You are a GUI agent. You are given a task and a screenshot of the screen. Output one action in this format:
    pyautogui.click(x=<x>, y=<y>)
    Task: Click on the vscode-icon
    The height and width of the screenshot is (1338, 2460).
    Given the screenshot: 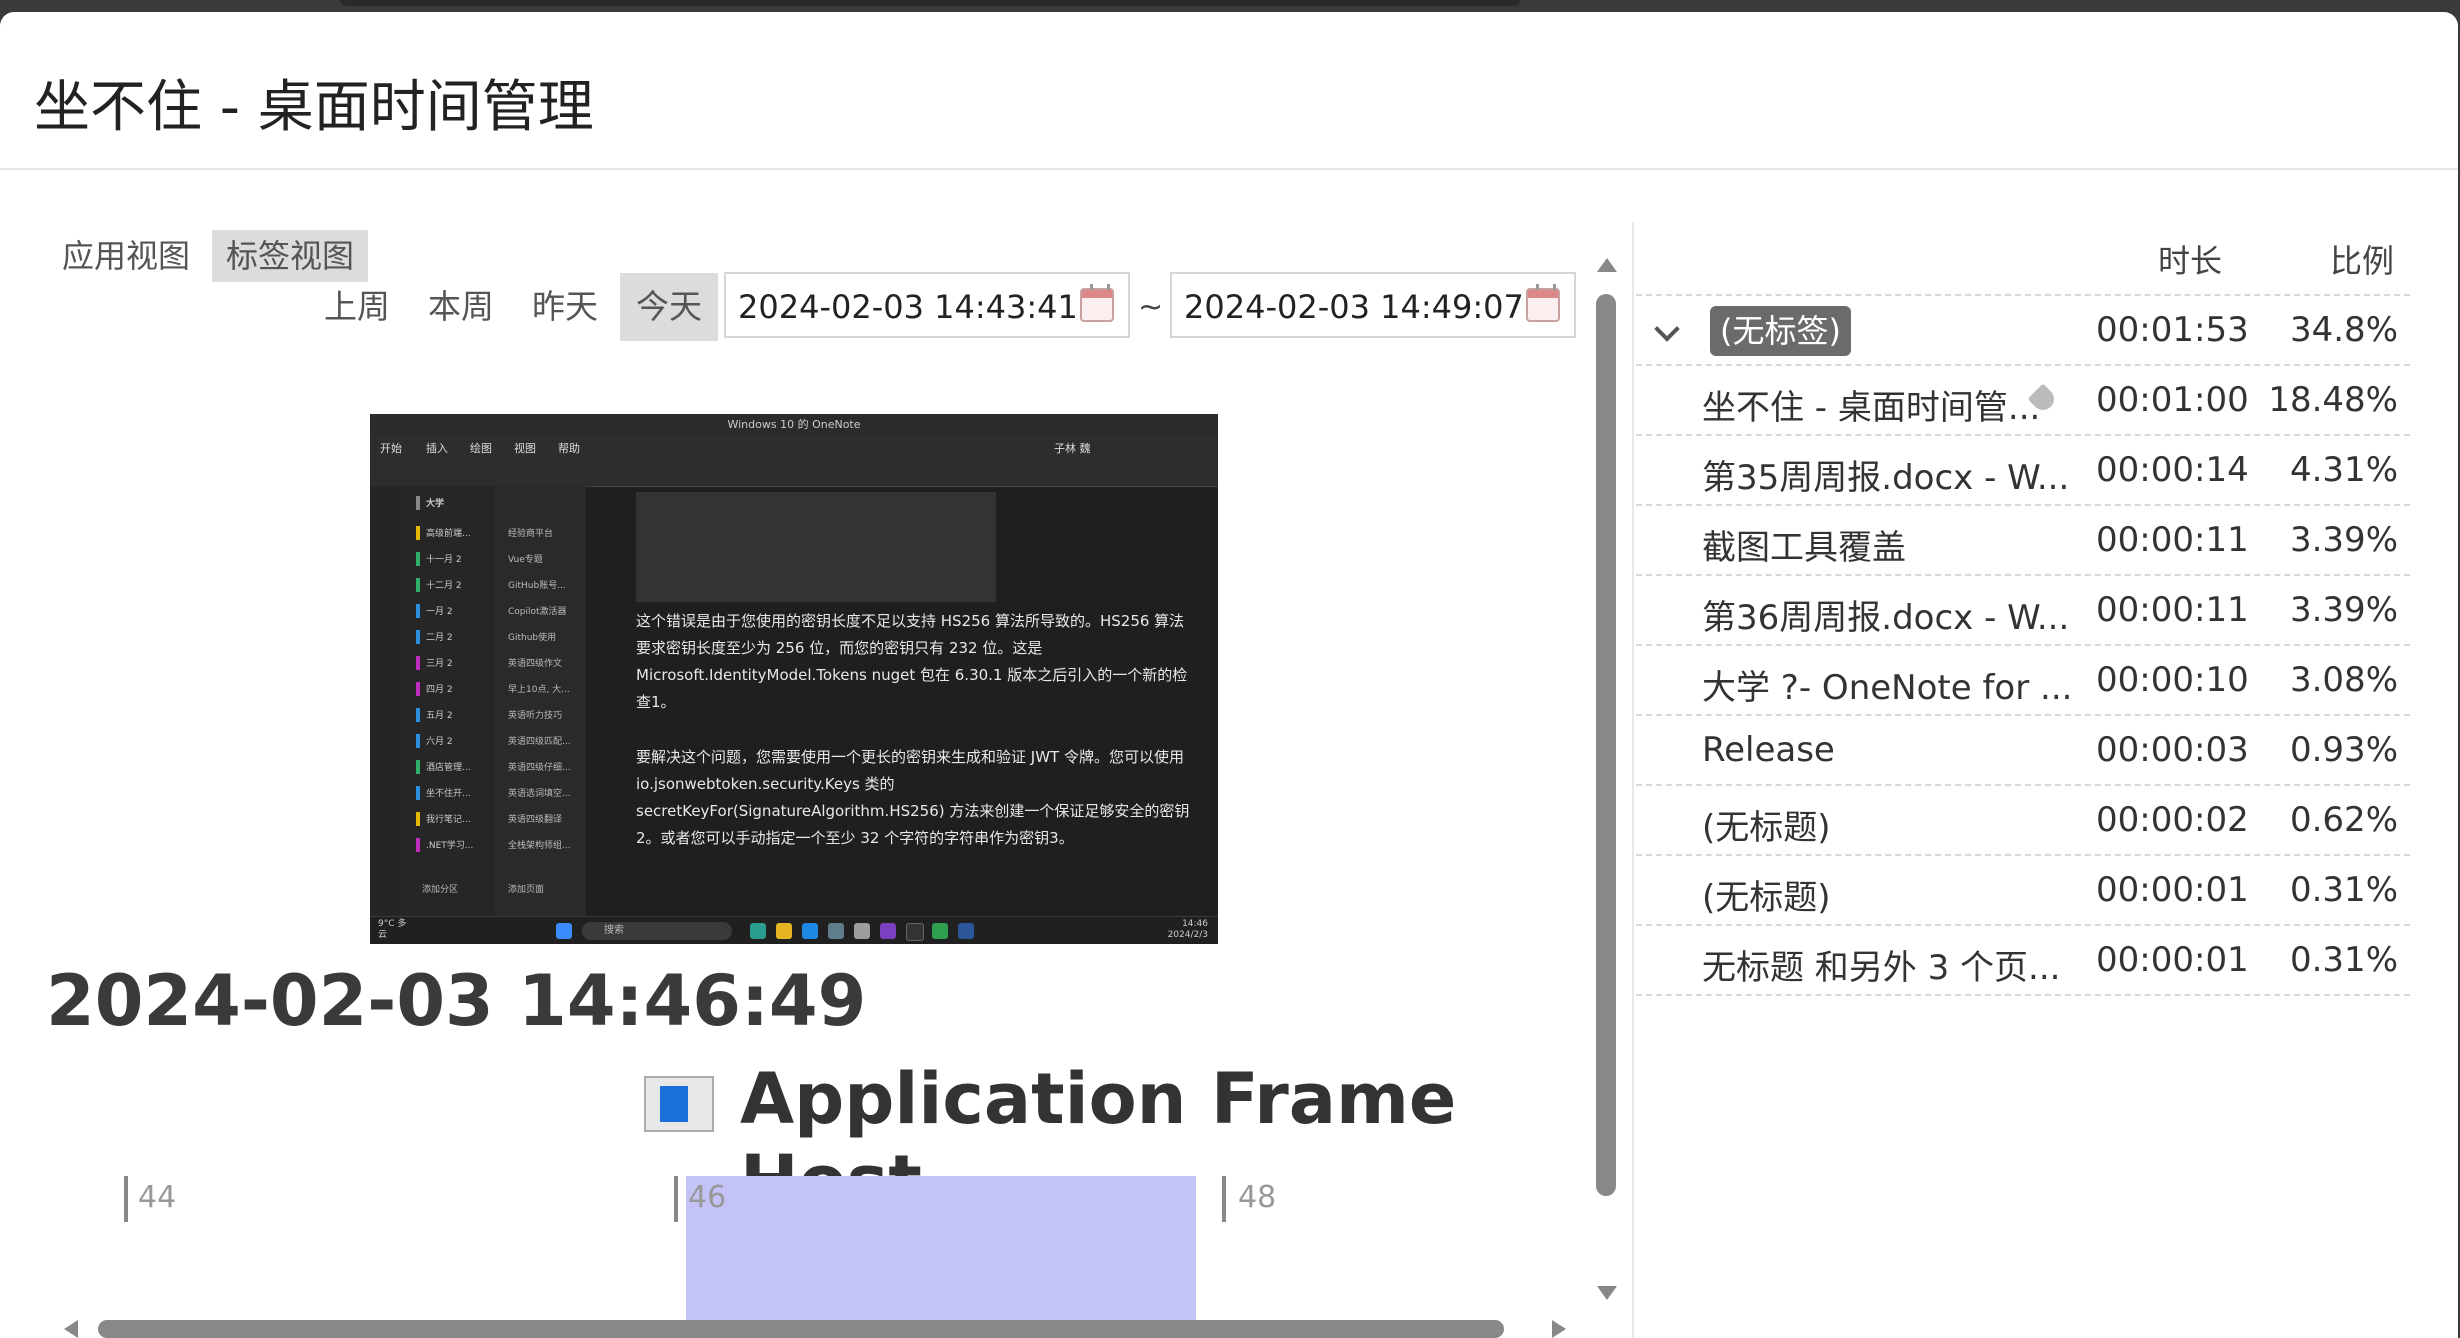 What is the action you would take?
    pyautogui.click(x=810, y=931)
    